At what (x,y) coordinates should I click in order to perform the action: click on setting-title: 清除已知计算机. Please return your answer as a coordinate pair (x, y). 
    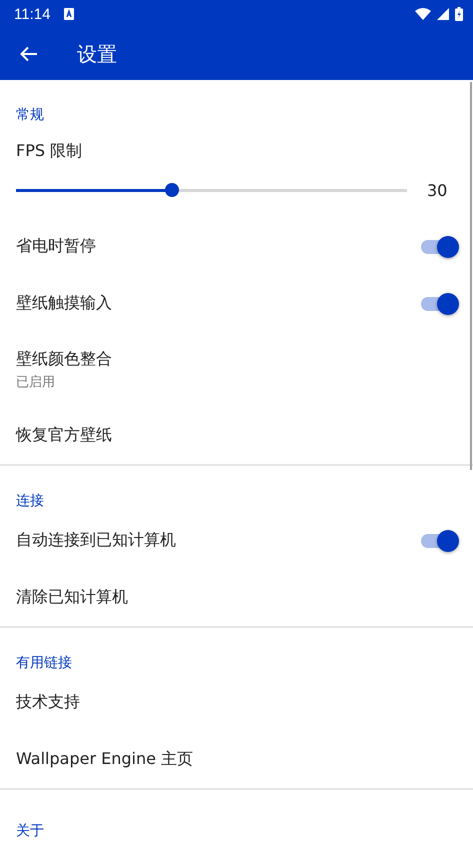
    Looking at the image, I should click on (72, 597).